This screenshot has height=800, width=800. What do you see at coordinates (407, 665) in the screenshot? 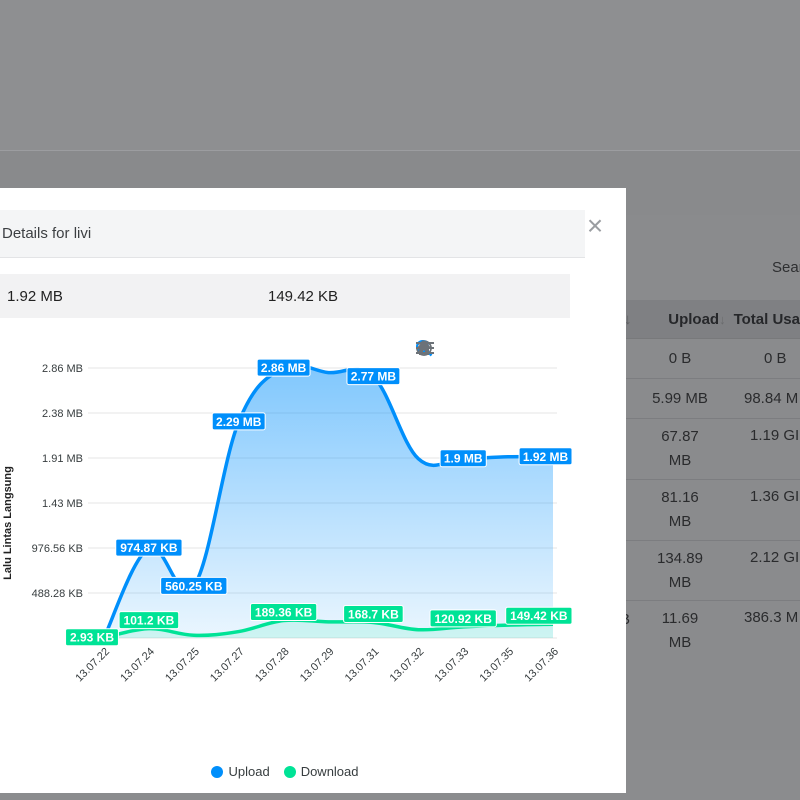
I see `x-tick-label: 13.07.32` at bounding box center [407, 665].